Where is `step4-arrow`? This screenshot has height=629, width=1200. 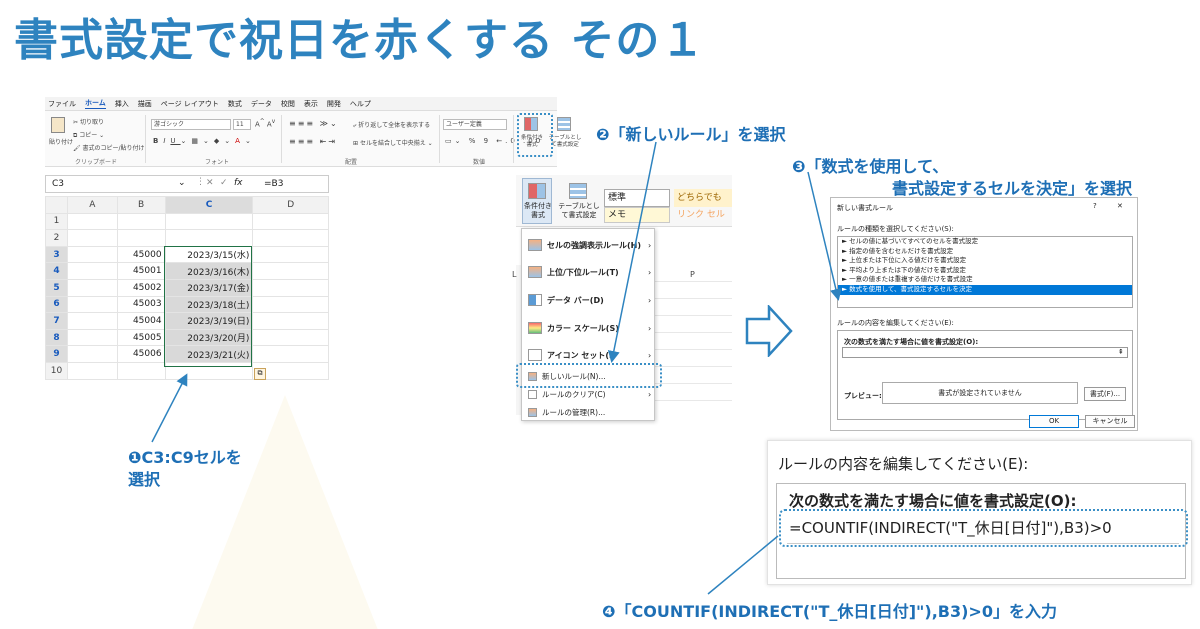 step4-arrow is located at coordinates (743, 565).